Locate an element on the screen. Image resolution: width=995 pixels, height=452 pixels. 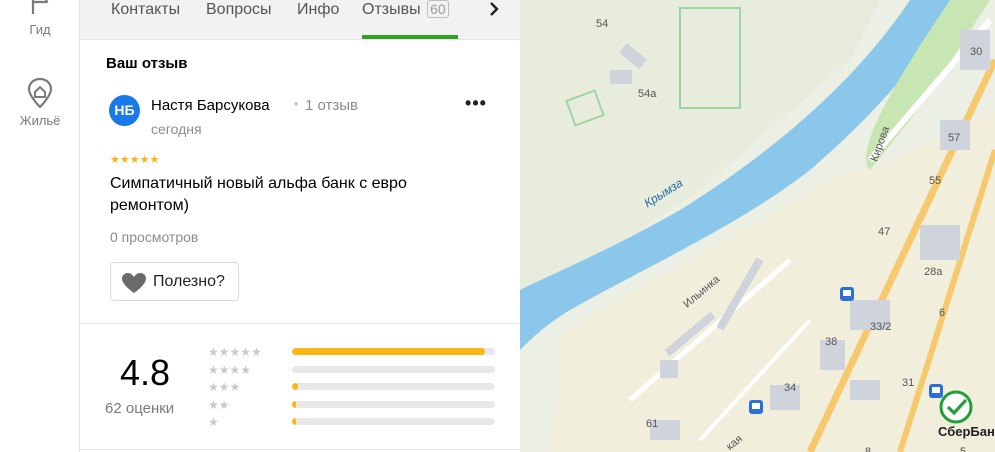
tab-reviews-count: 60 is located at coordinates (438, 9).